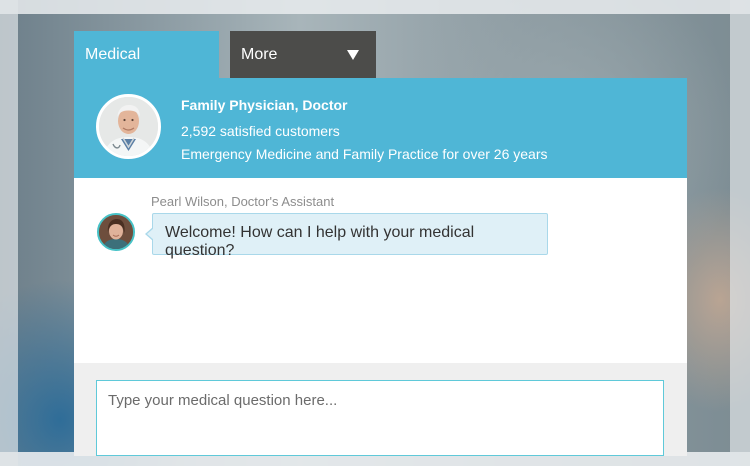 The width and height of the screenshot is (750, 466). Describe the element at coordinates (243, 201) in the screenshot. I see `assistant-name: Pearl Wilson, Doctor's Assistant` at that location.